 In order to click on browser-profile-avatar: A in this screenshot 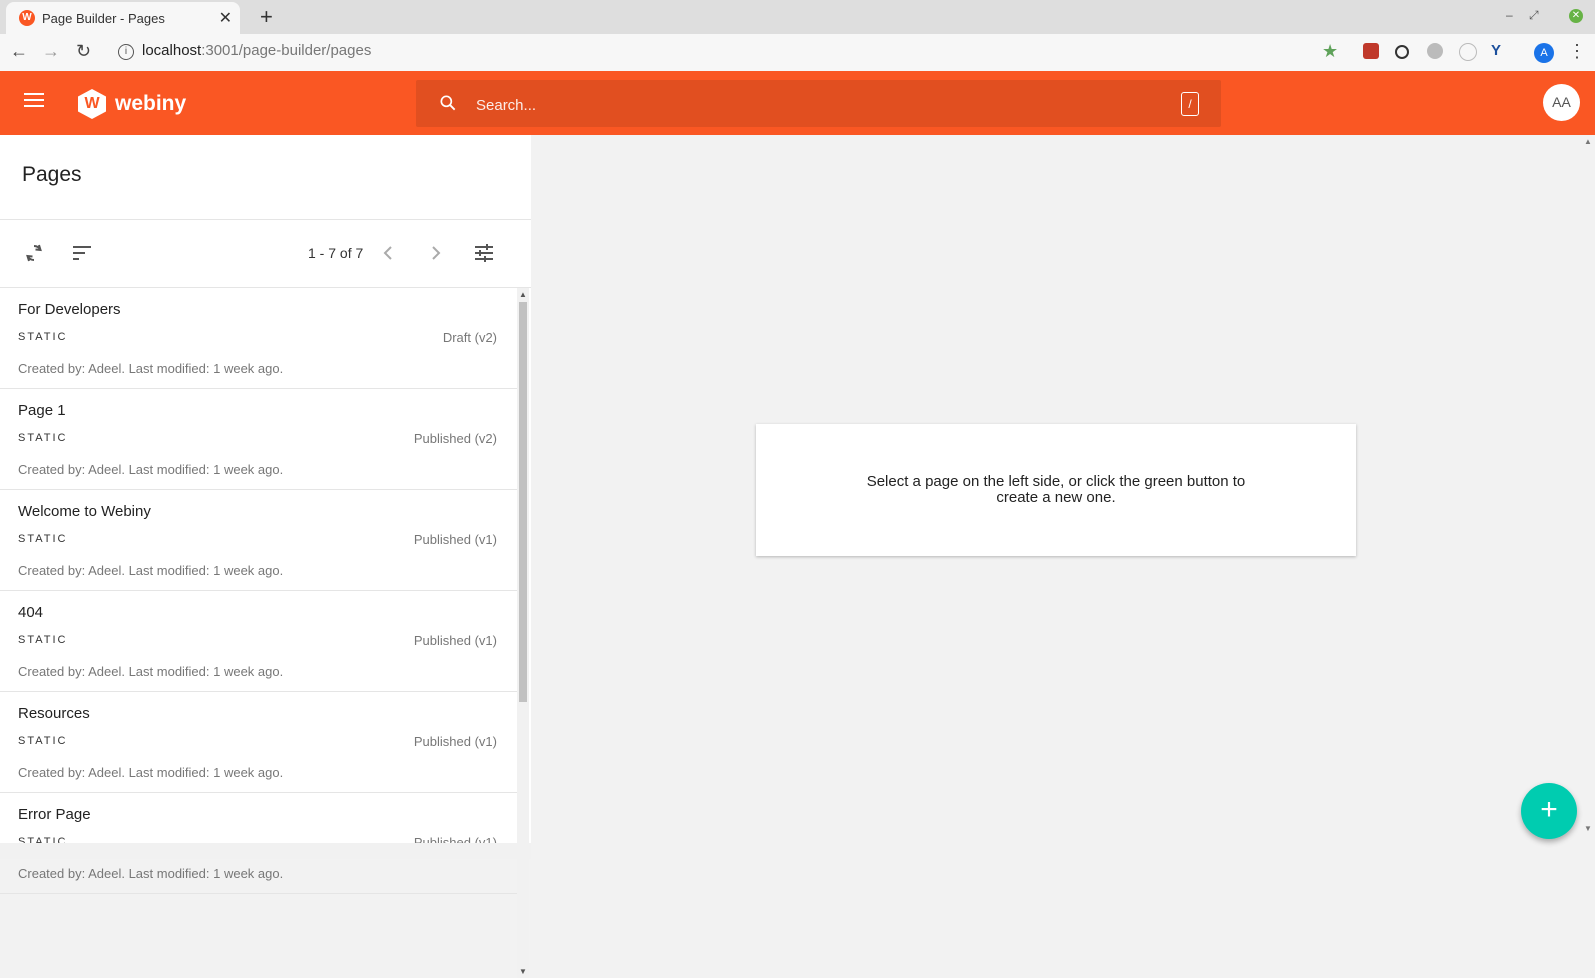, I will do `click(1544, 53)`.